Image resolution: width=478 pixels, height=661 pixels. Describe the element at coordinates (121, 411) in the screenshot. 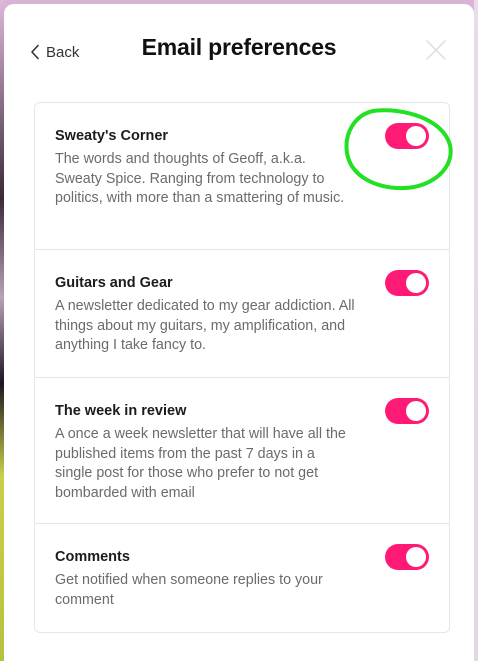

I see `newsletter-name: The week in review` at that location.